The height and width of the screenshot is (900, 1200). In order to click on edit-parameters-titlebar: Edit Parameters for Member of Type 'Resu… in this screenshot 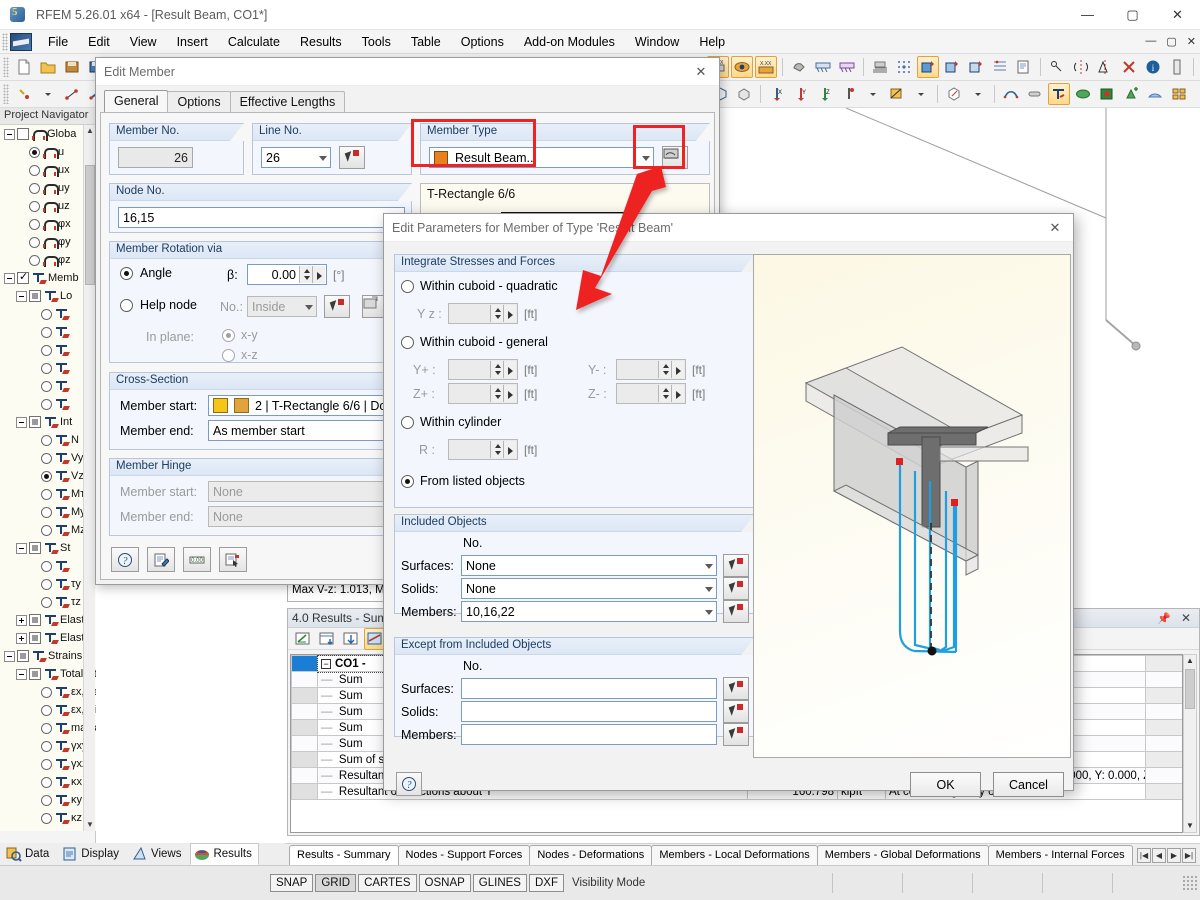, I will do `click(728, 228)`.